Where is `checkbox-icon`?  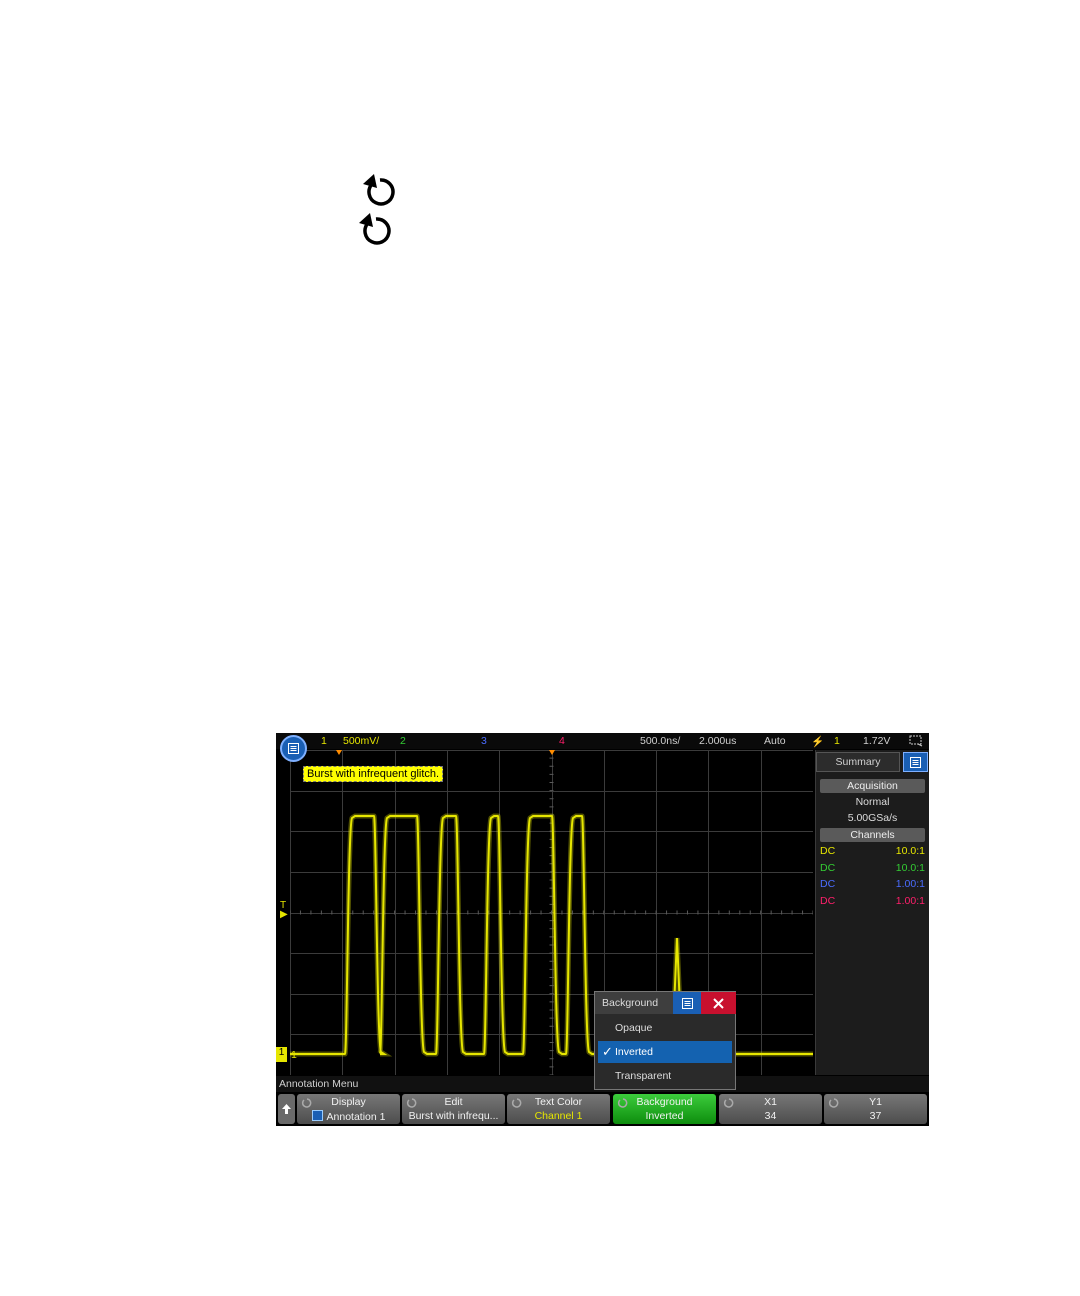
checkbox-icon is located at coordinates (317, 1115).